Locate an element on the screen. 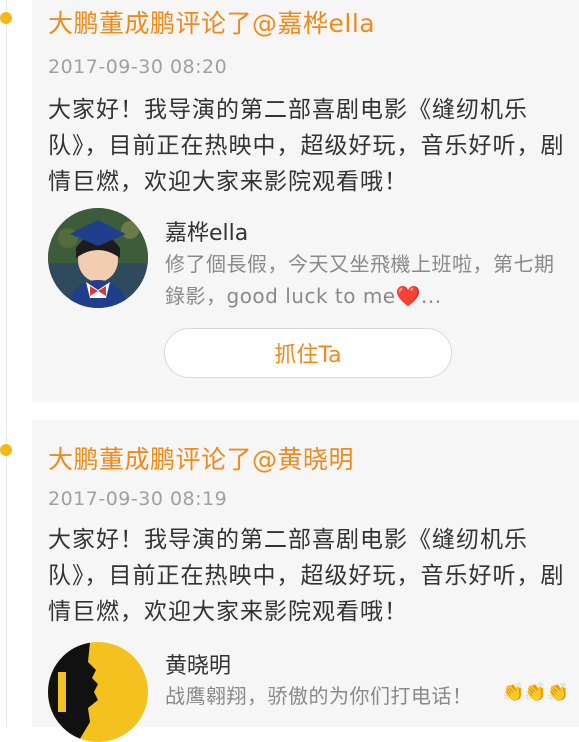 This screenshot has height=742, width=579. user-post-line: 修了個長假，今天又坐飛機上班啦，第七期 is located at coordinates (360, 264).